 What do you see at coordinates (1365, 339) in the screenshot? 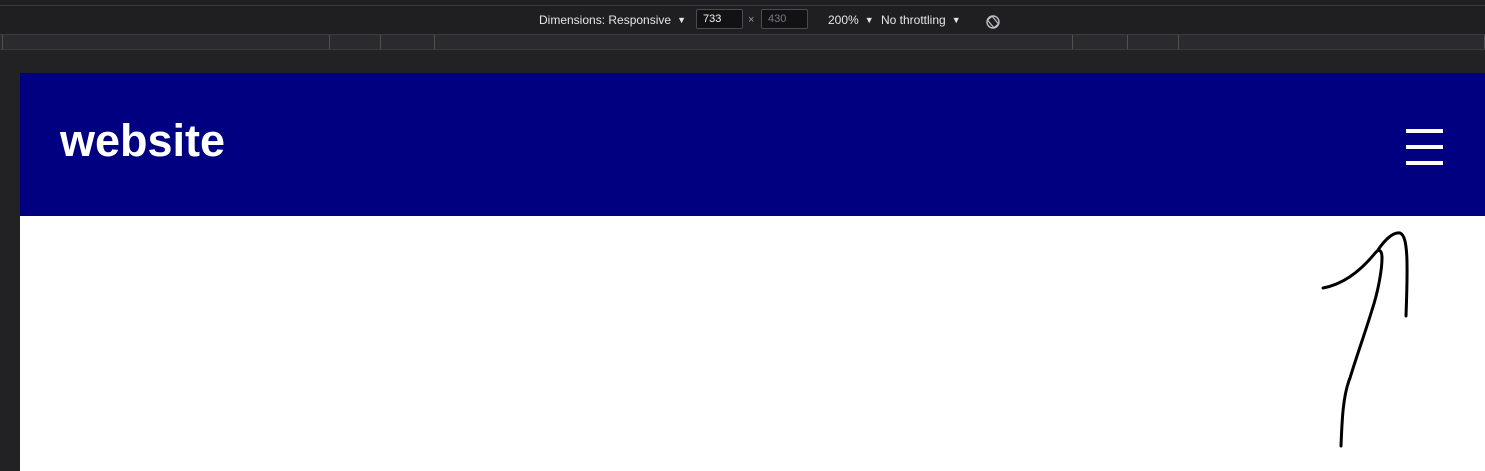
I see `hand-drawn-arrow-annotation` at bounding box center [1365, 339].